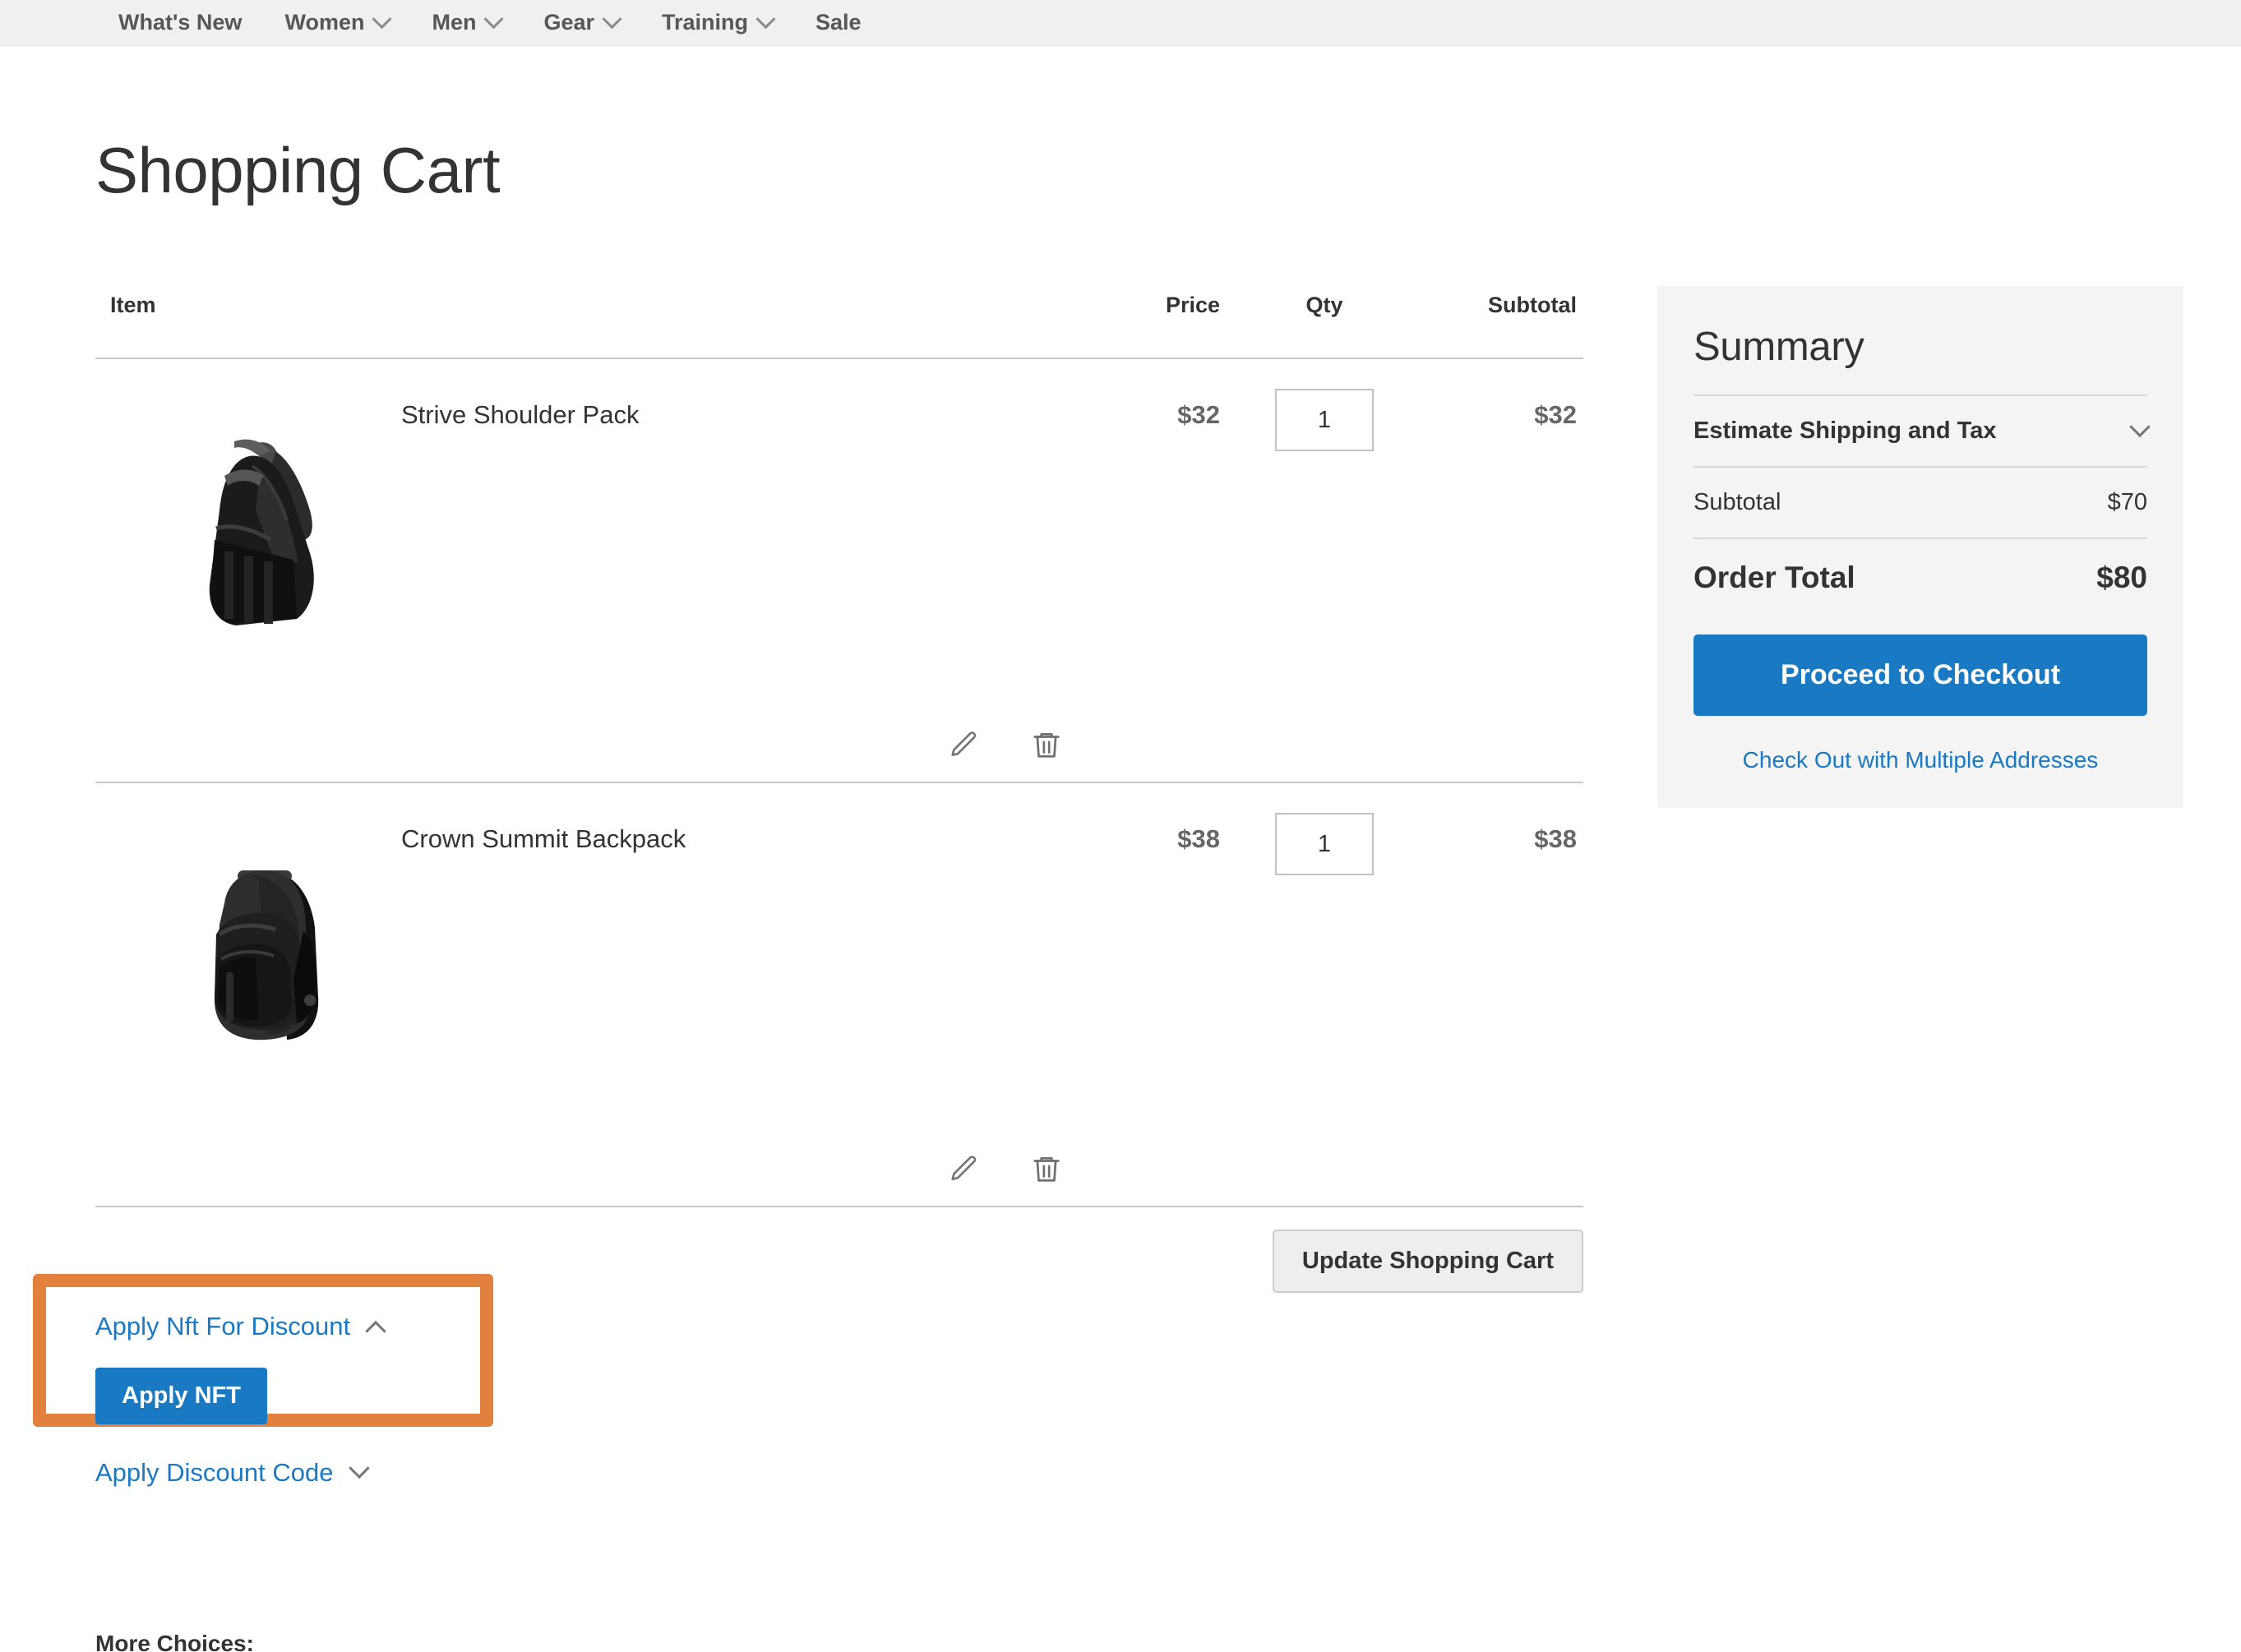  What do you see at coordinates (1920, 503) in the screenshot?
I see `summary-subtotal-row: Subtotal $70` at bounding box center [1920, 503].